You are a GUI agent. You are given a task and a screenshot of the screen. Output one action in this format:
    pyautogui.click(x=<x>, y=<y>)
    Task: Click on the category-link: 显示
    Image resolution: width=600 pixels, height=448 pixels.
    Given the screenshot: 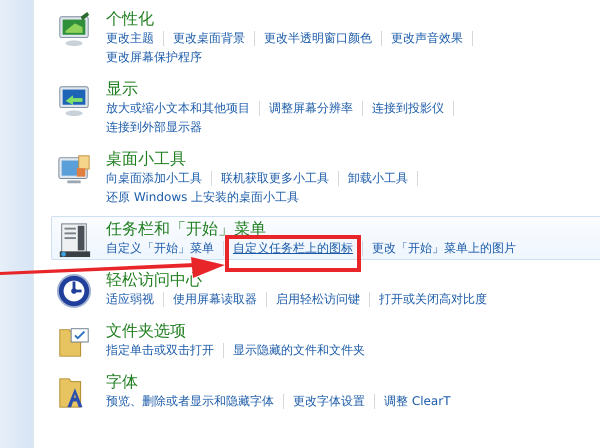 What is the action you would take?
    pyautogui.click(x=122, y=88)
    